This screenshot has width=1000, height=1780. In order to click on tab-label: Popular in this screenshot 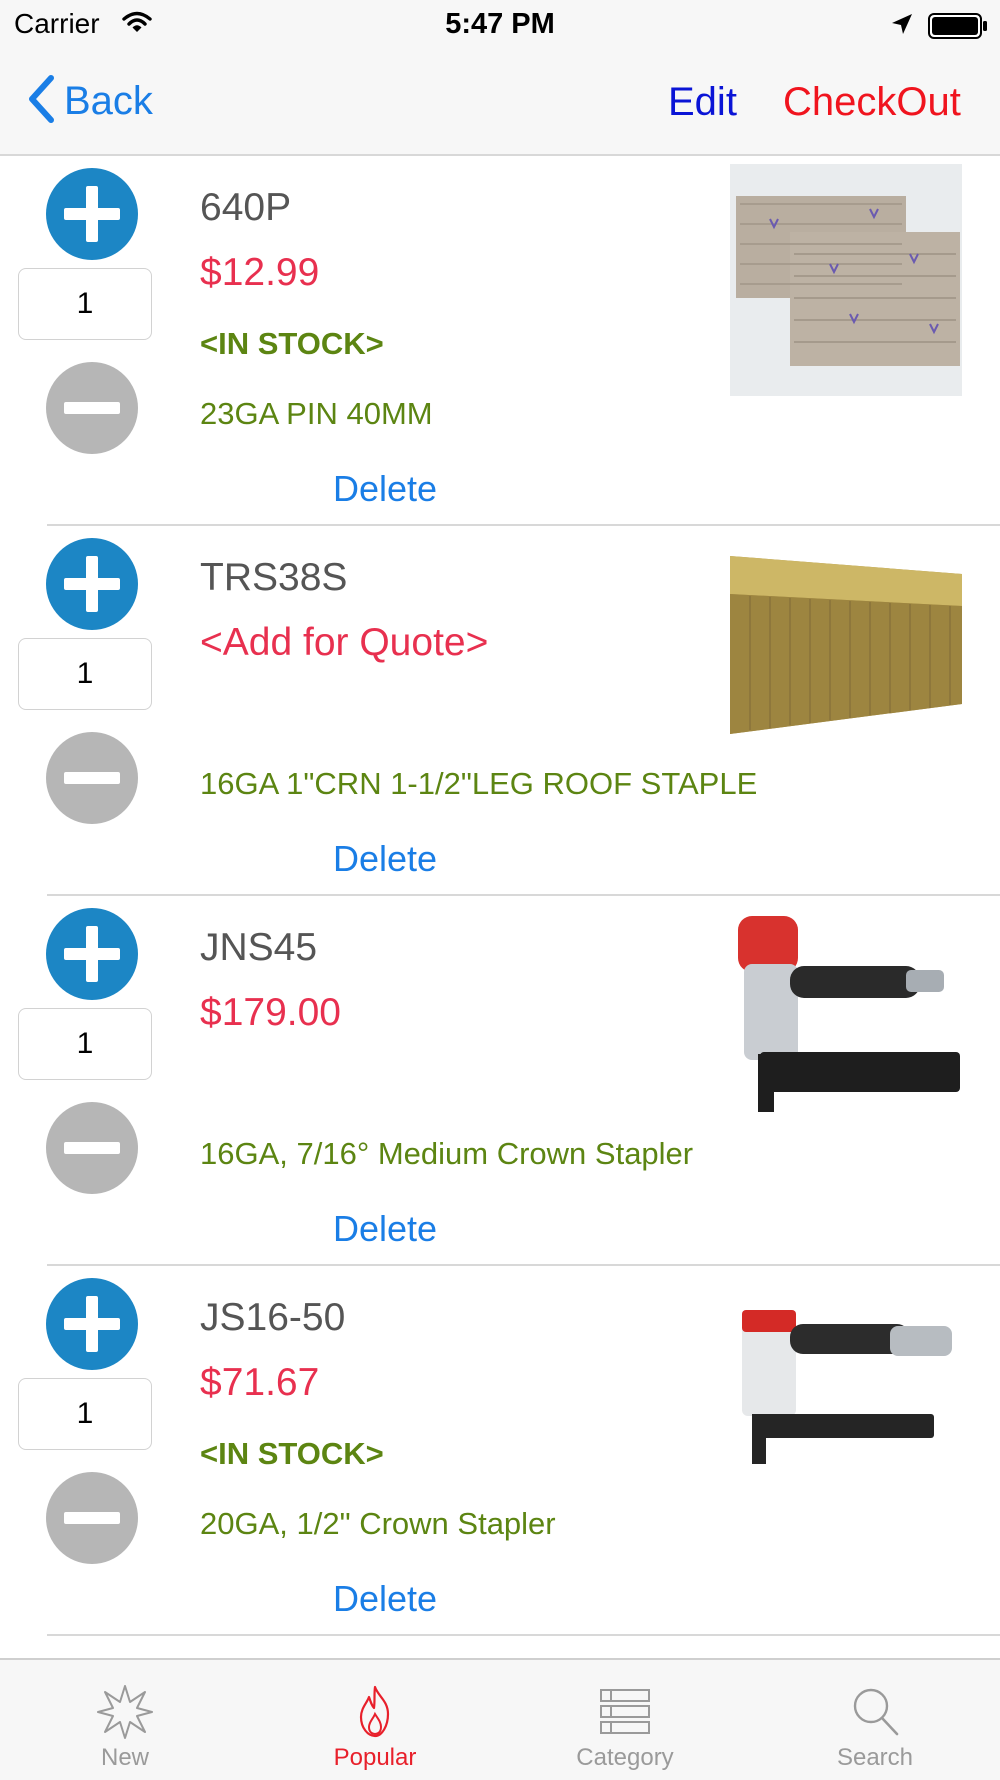, I will do `click(375, 1757)`.